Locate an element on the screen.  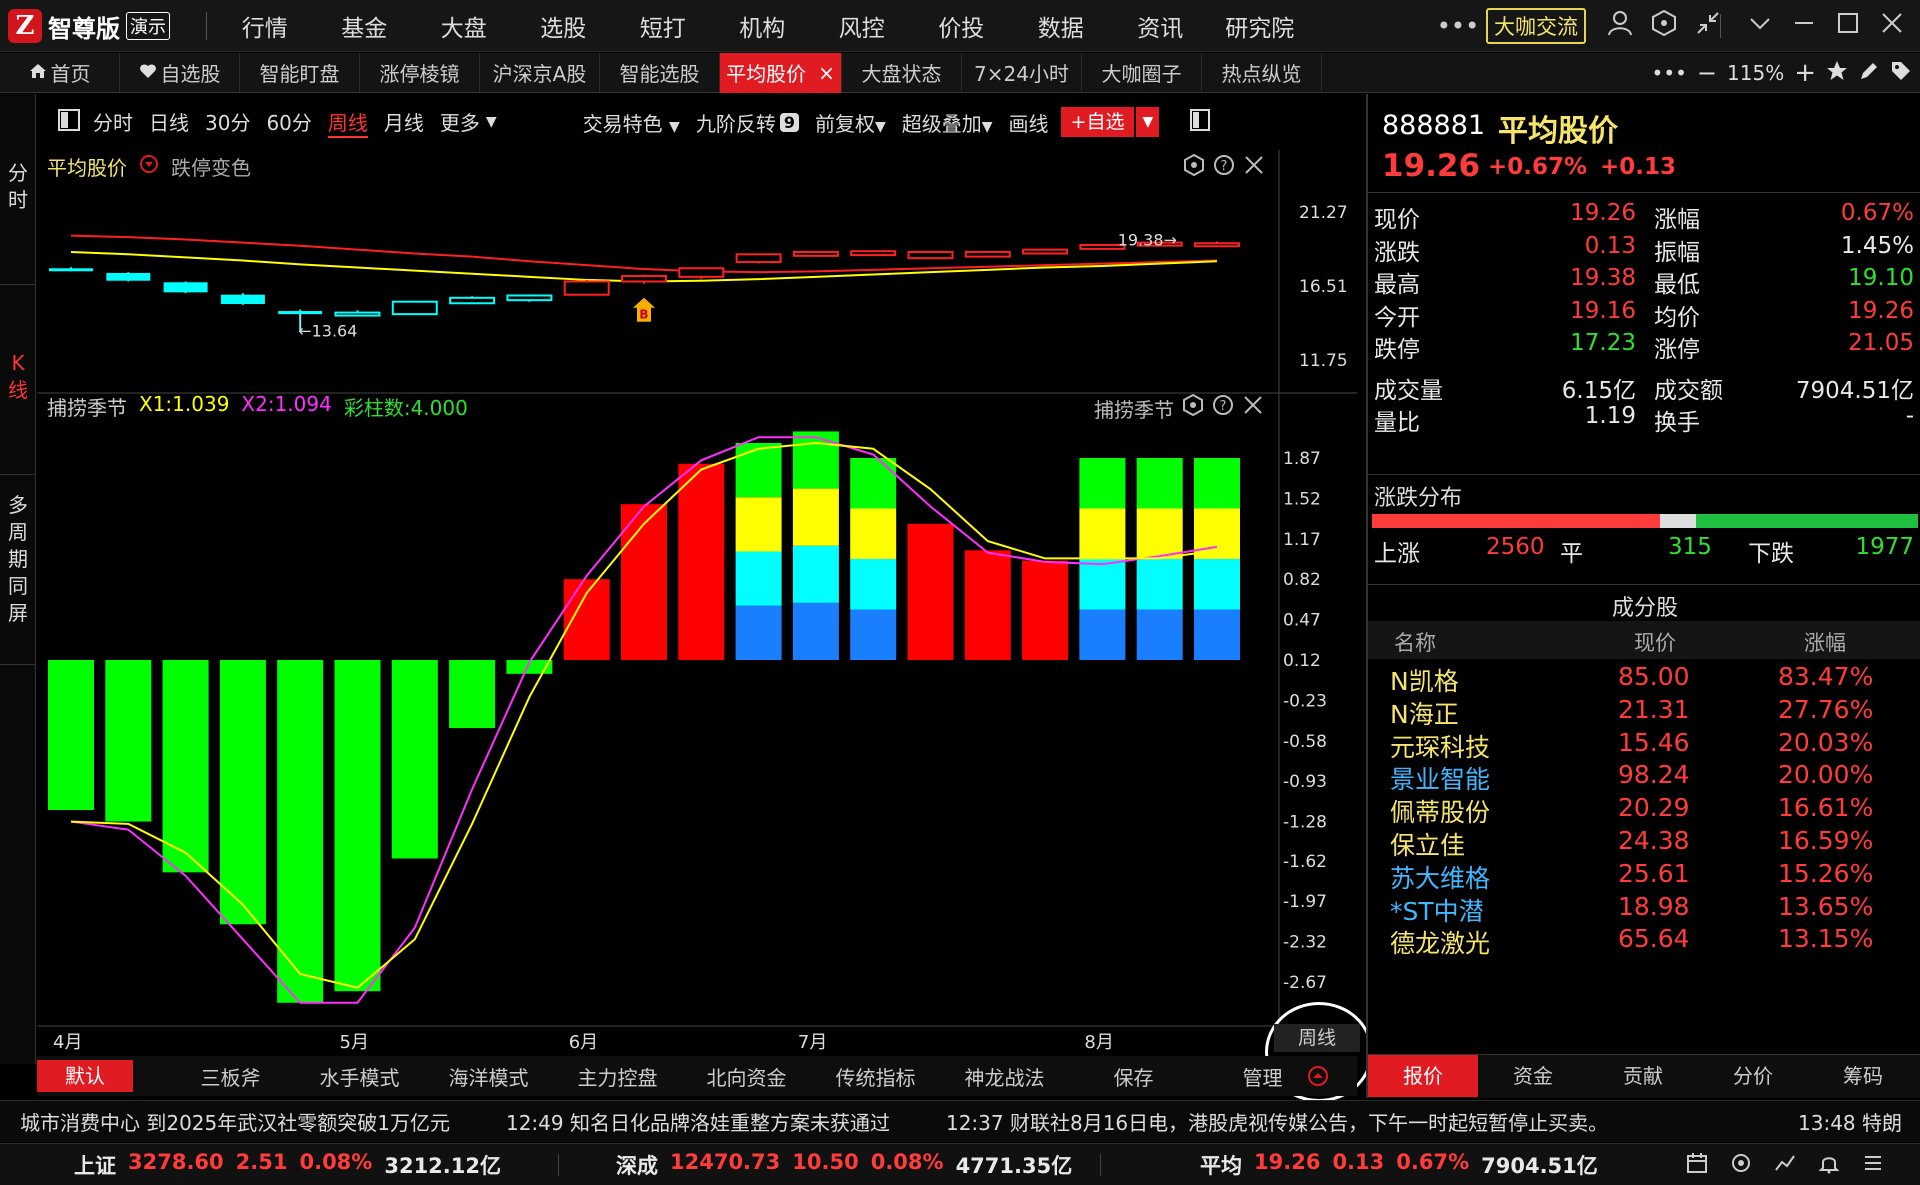
index-item: 上证 3278.60 2.51 0.08% 3212.12亿 is located at coordinates (287, 1165).